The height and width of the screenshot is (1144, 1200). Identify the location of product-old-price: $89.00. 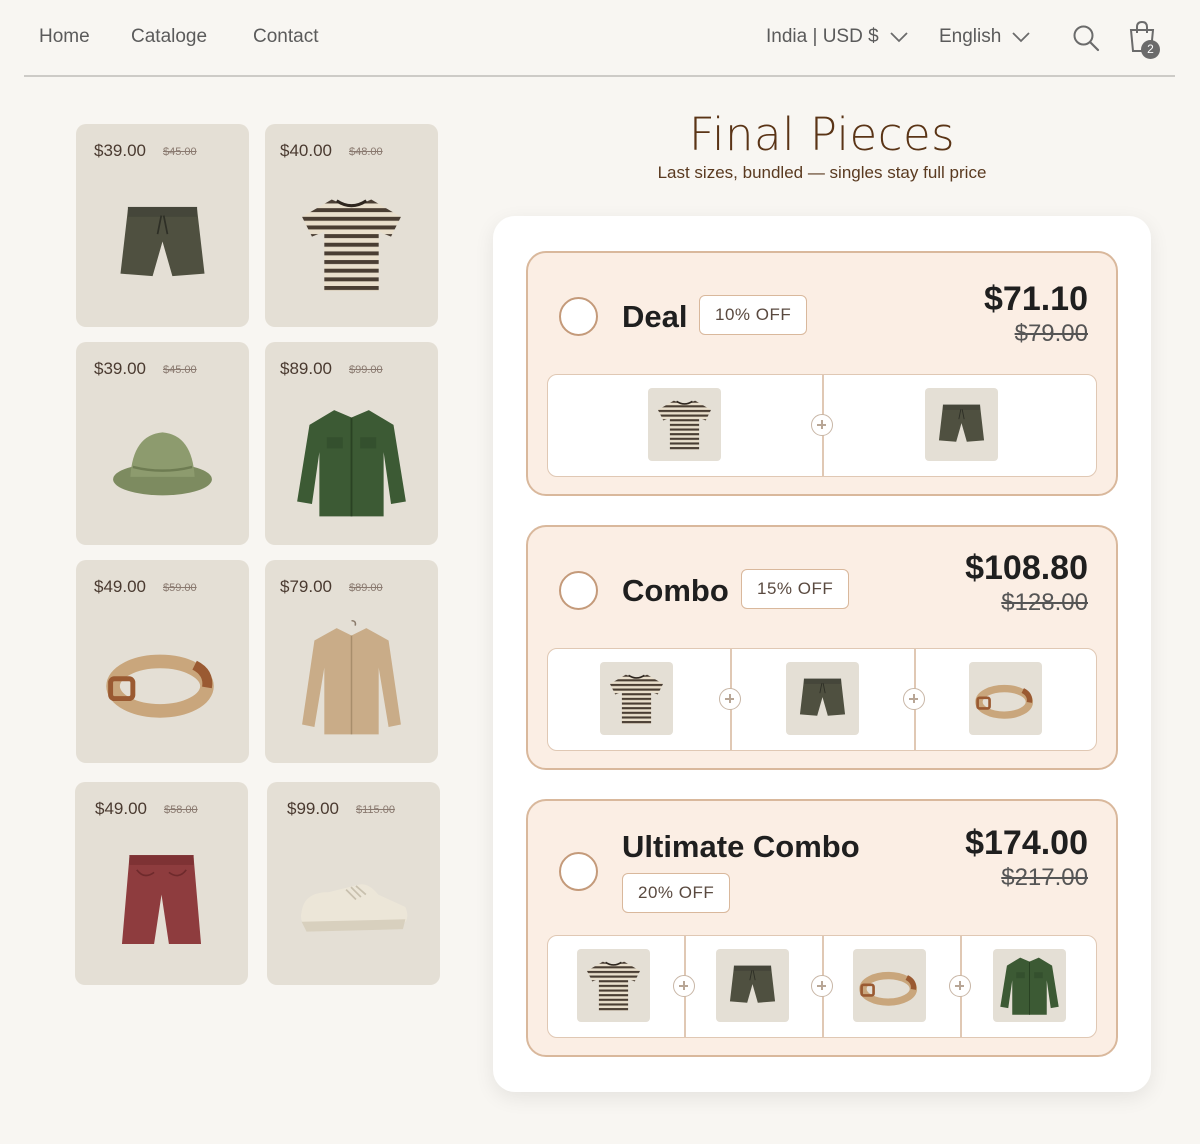
(366, 588).